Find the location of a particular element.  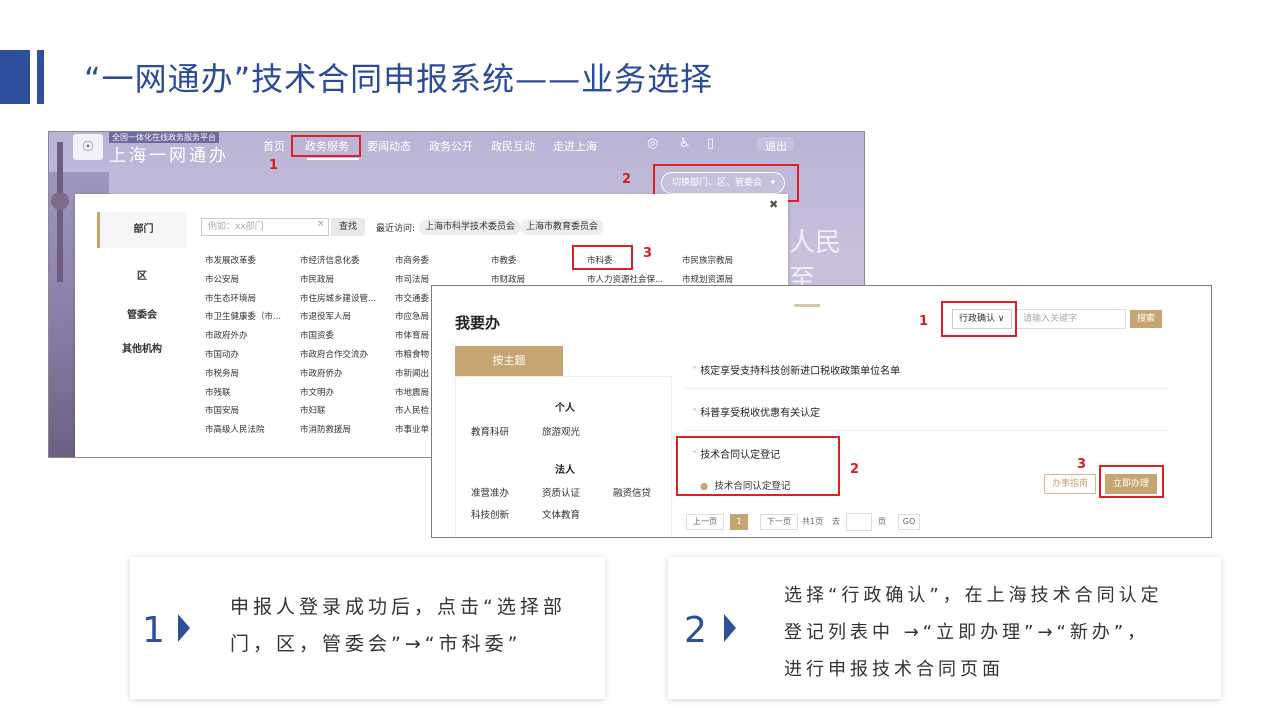

dept-item: 市国安局 is located at coordinates (222, 410).